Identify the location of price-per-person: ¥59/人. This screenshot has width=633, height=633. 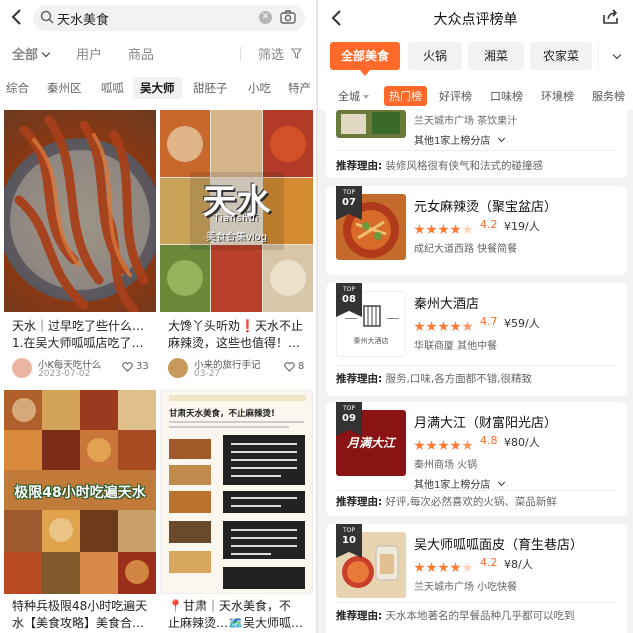
(522, 323).